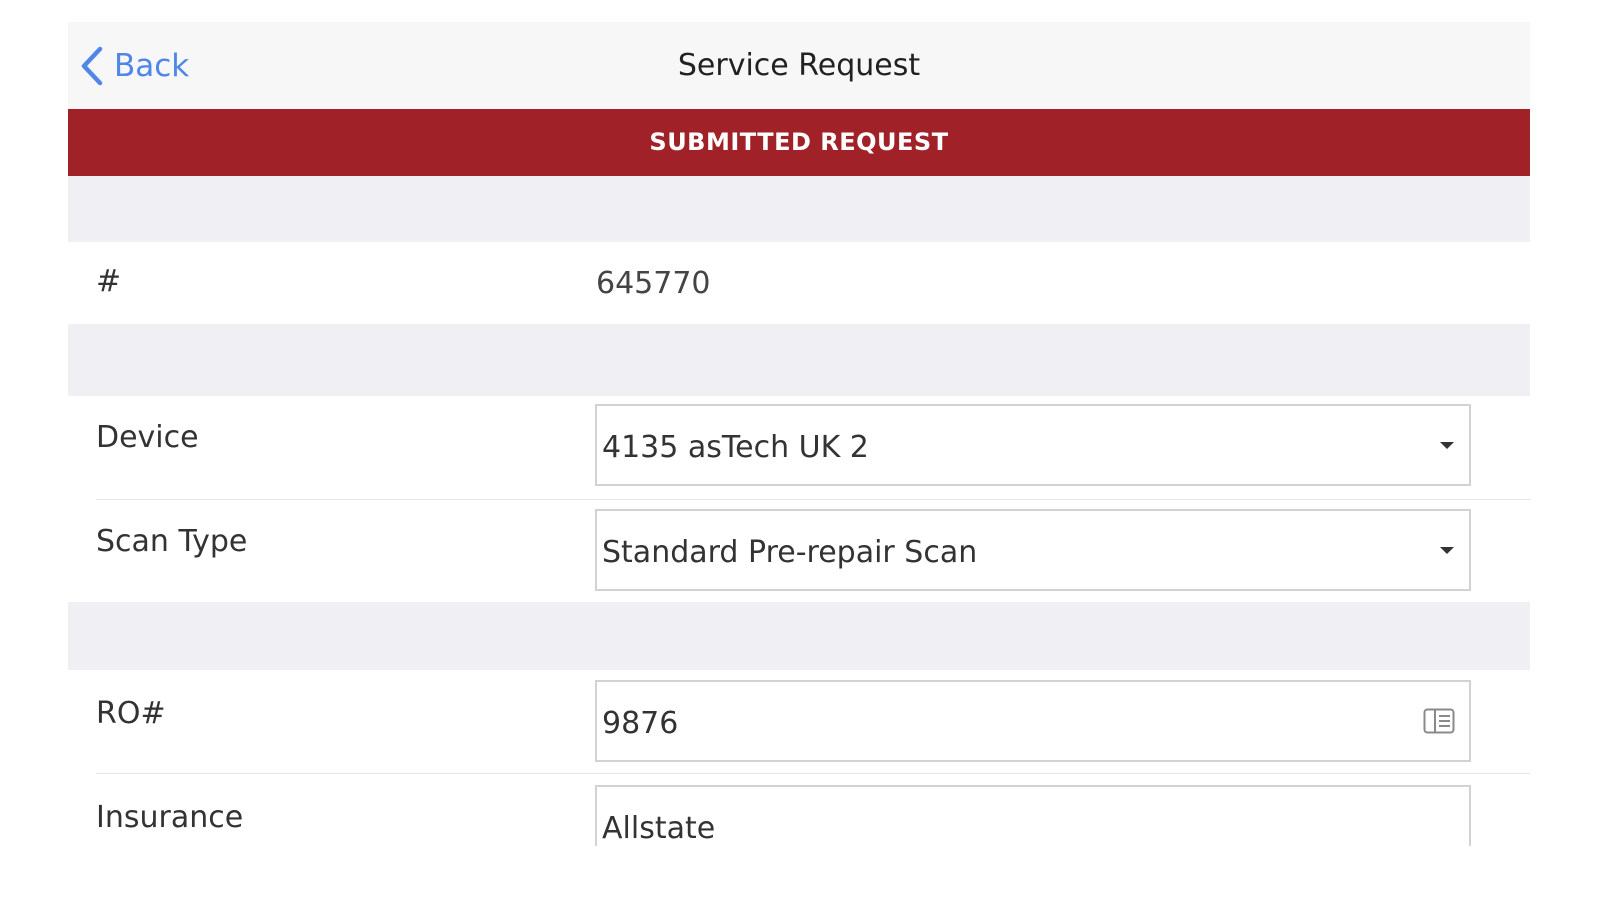  Describe the element at coordinates (640, 723) in the screenshot. I see `ro-value: 9876` at that location.